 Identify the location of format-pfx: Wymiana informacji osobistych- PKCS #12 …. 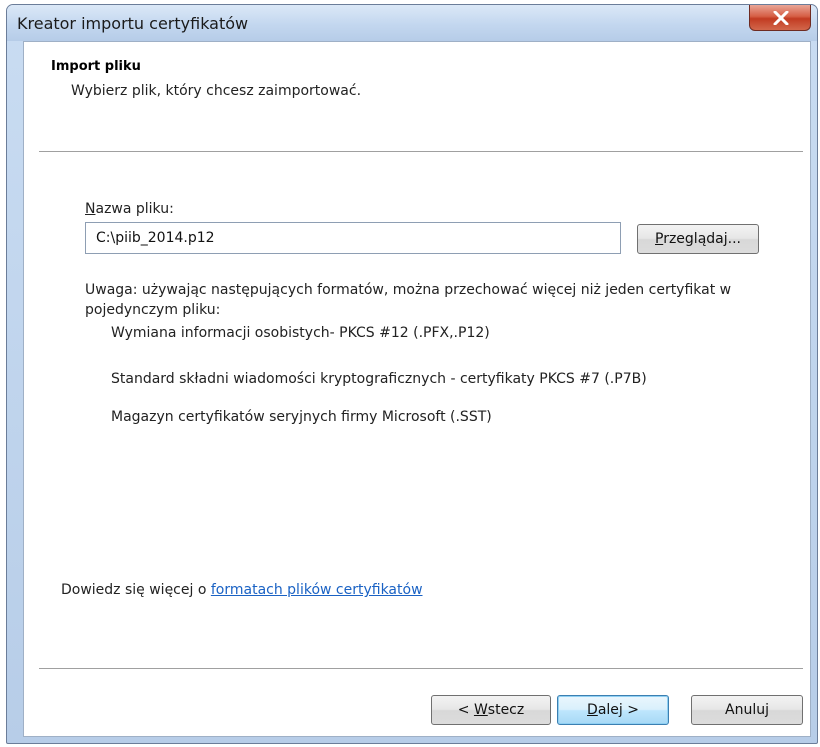
(300, 333).